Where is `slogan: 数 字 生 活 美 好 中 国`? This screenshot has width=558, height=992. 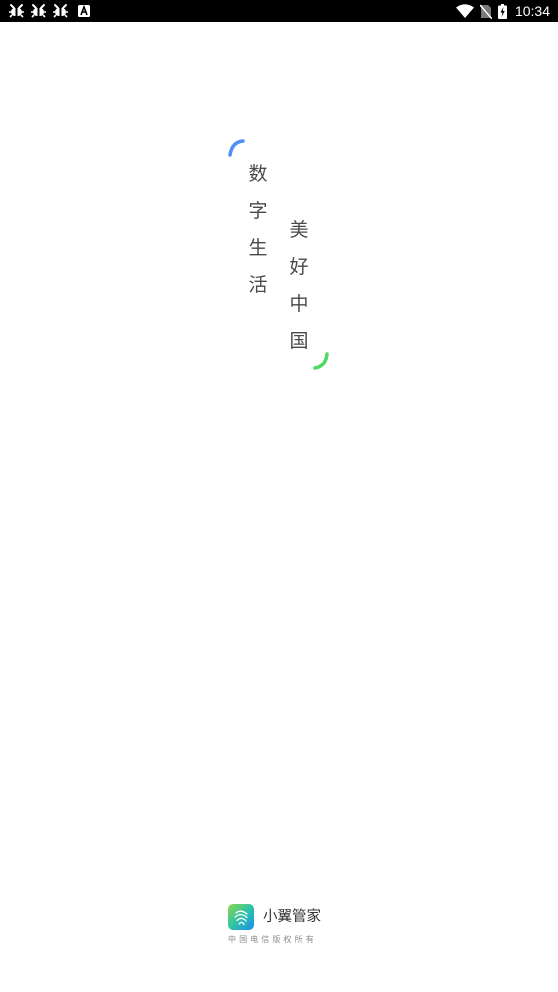
slogan: 数 字 生 活 美 好 中 国 is located at coordinates (279, 256).